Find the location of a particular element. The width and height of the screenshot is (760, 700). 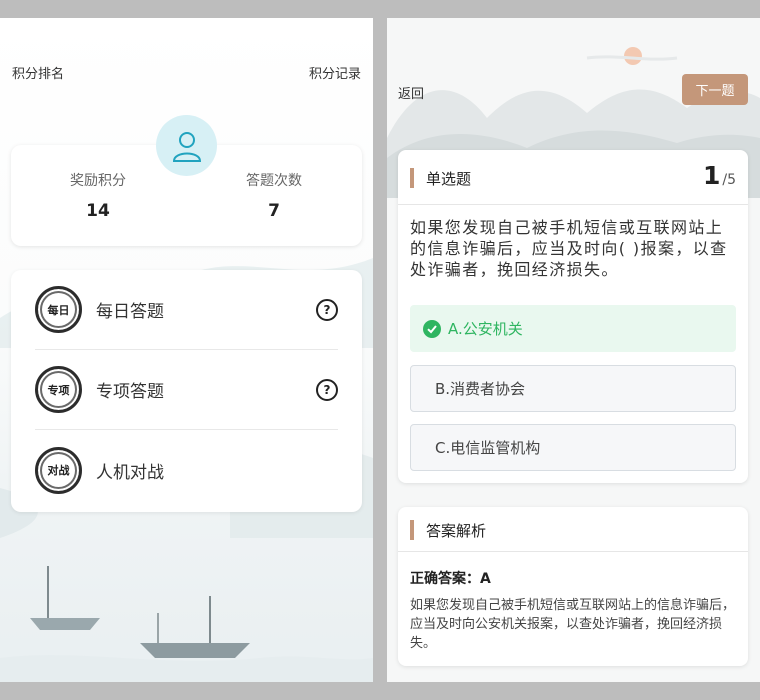

option-label: C.电信监管机构 is located at coordinates (488, 448).